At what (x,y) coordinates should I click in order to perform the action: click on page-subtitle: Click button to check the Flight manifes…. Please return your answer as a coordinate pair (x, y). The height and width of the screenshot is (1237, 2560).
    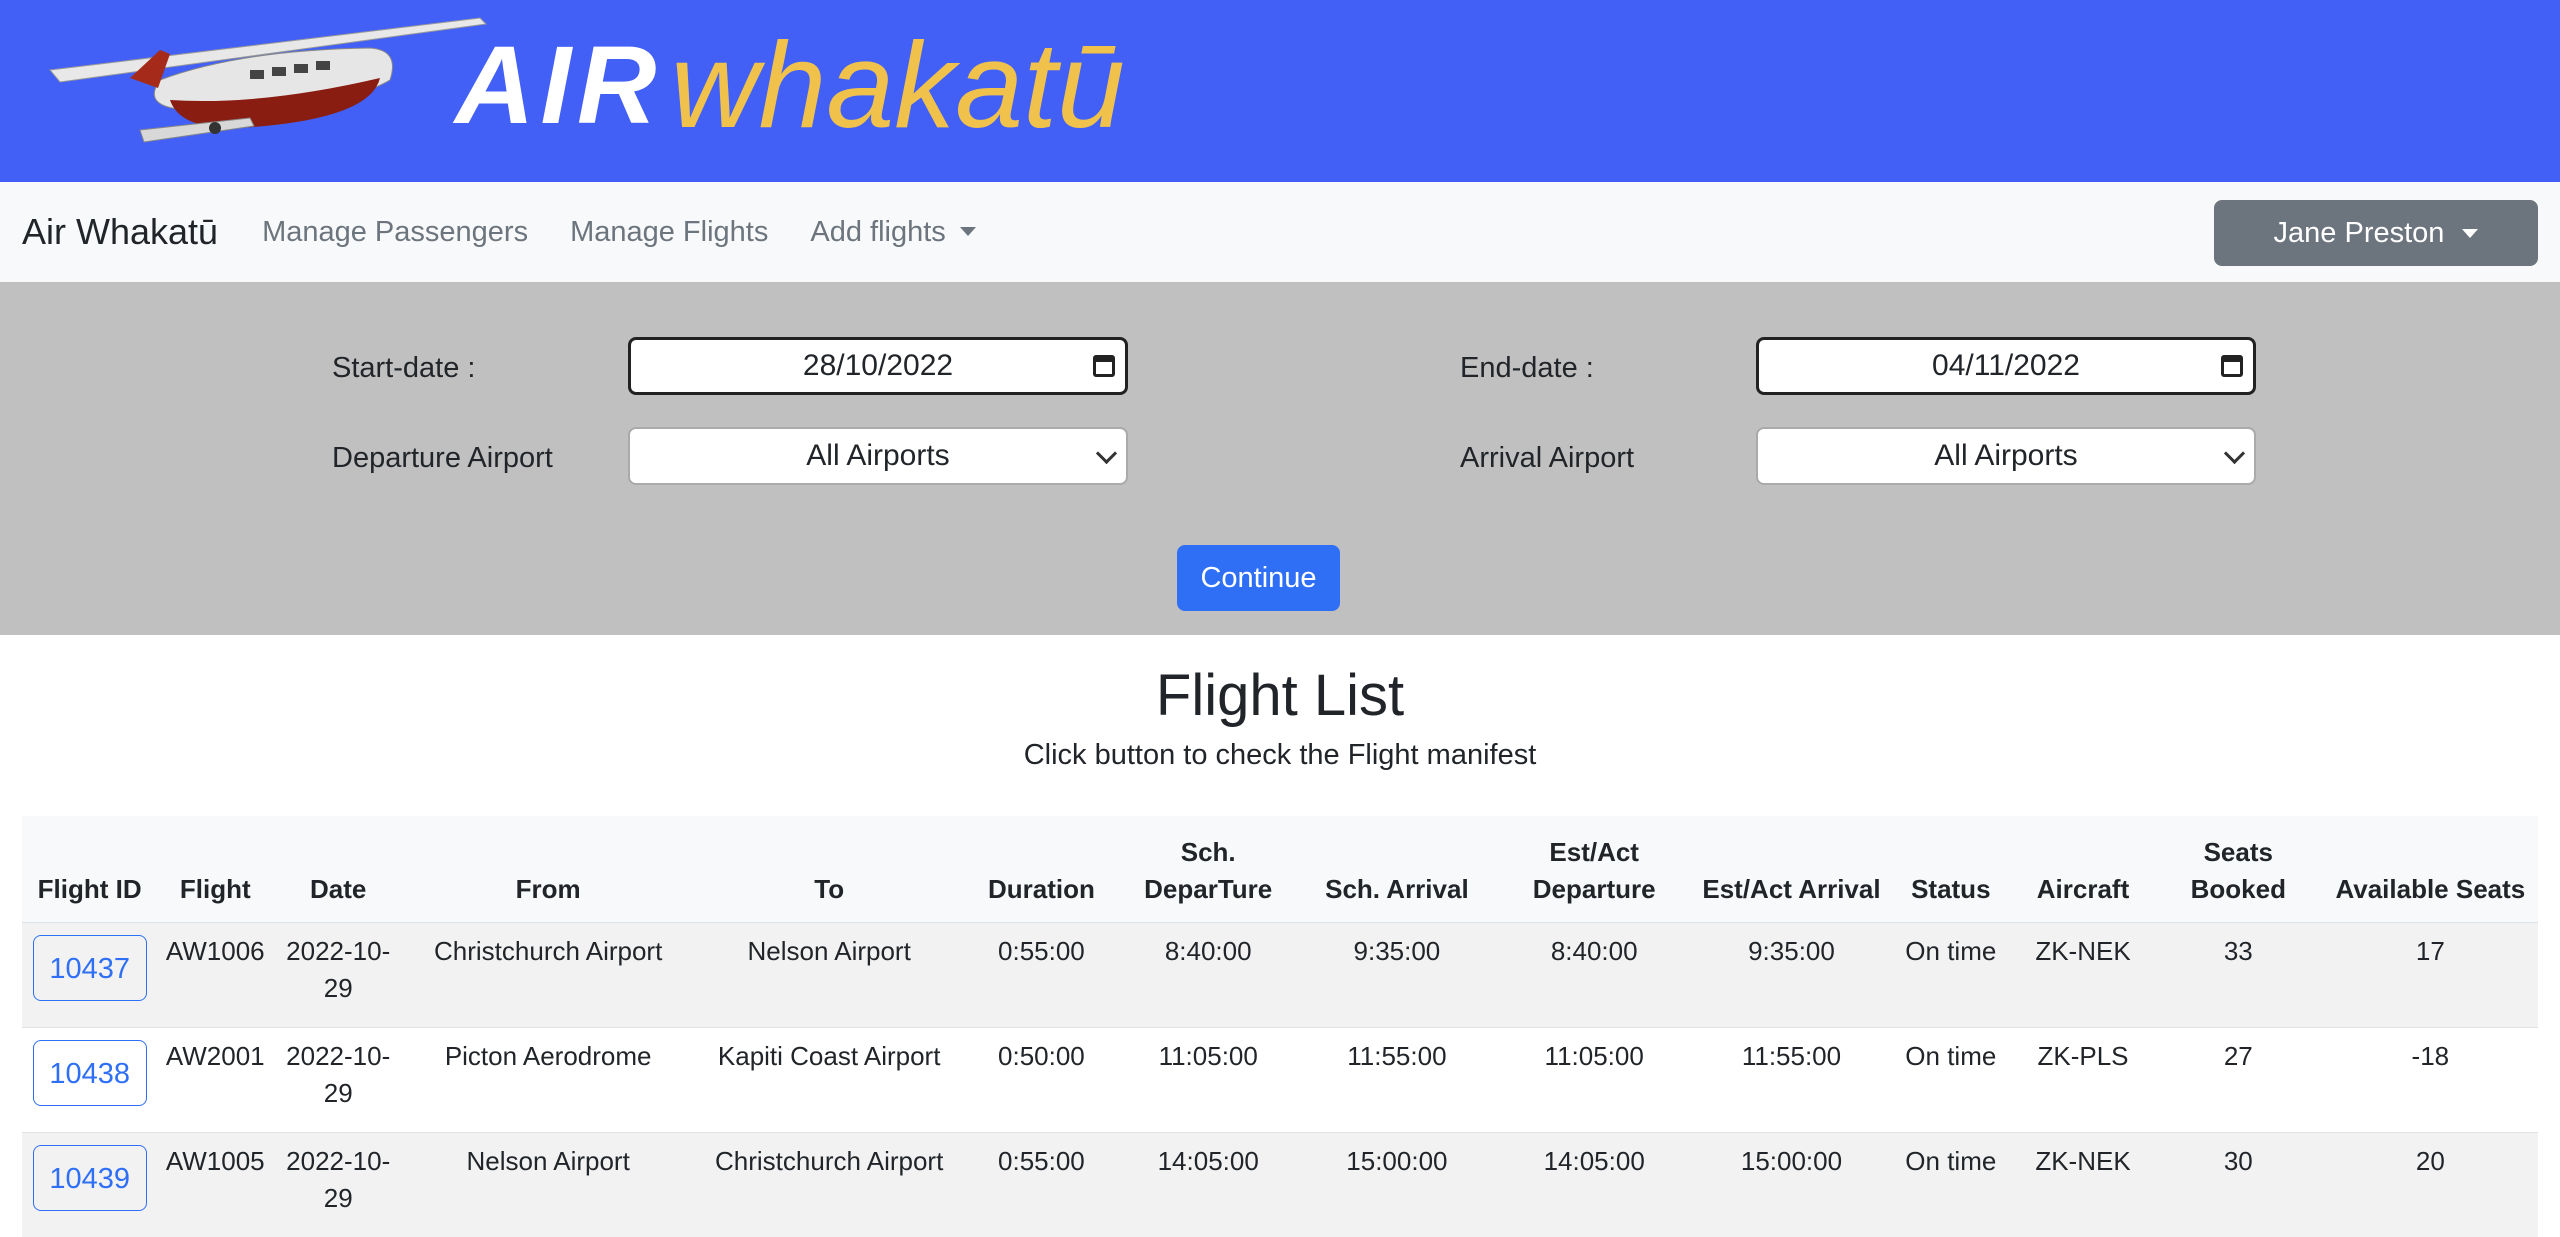
    Looking at the image, I should click on (1280, 755).